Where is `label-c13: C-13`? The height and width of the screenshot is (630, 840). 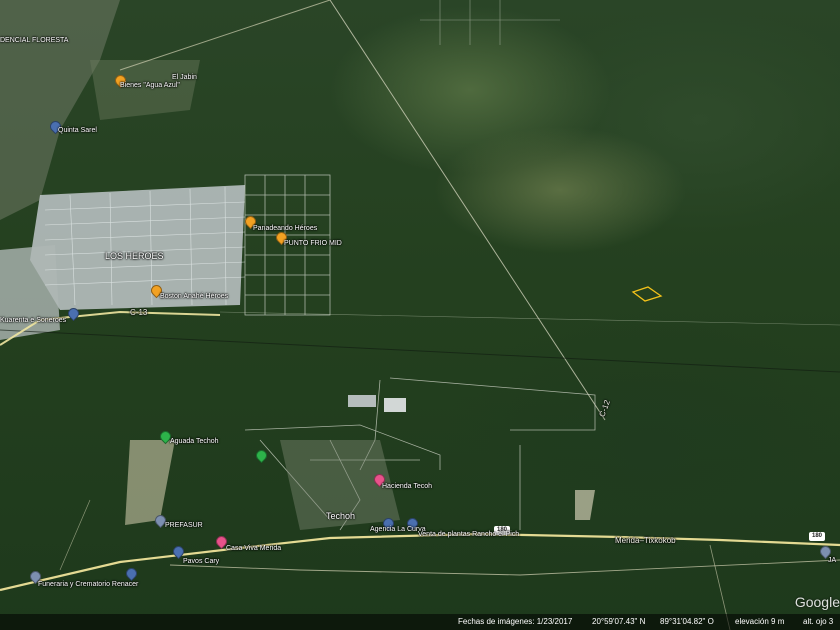 label-c13: C-13 is located at coordinates (139, 312).